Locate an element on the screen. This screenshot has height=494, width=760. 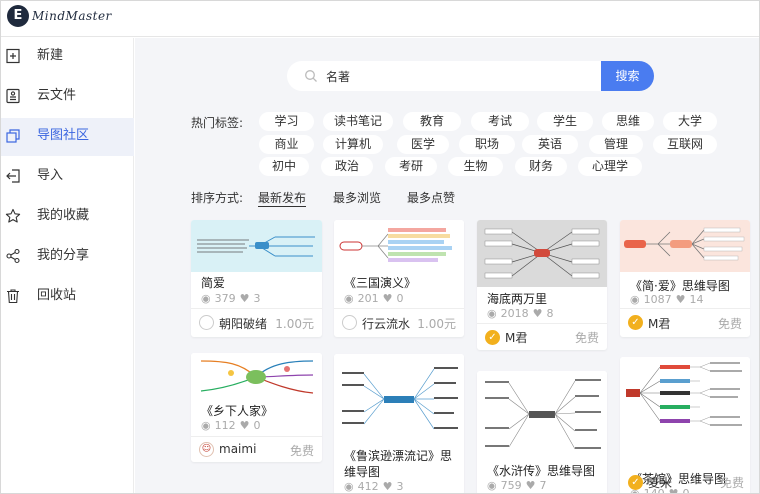
map-card: 简爱 ◉ 379 ♥ 3 朝阳破绪 1.00元 is located at coordinates (256, 278).